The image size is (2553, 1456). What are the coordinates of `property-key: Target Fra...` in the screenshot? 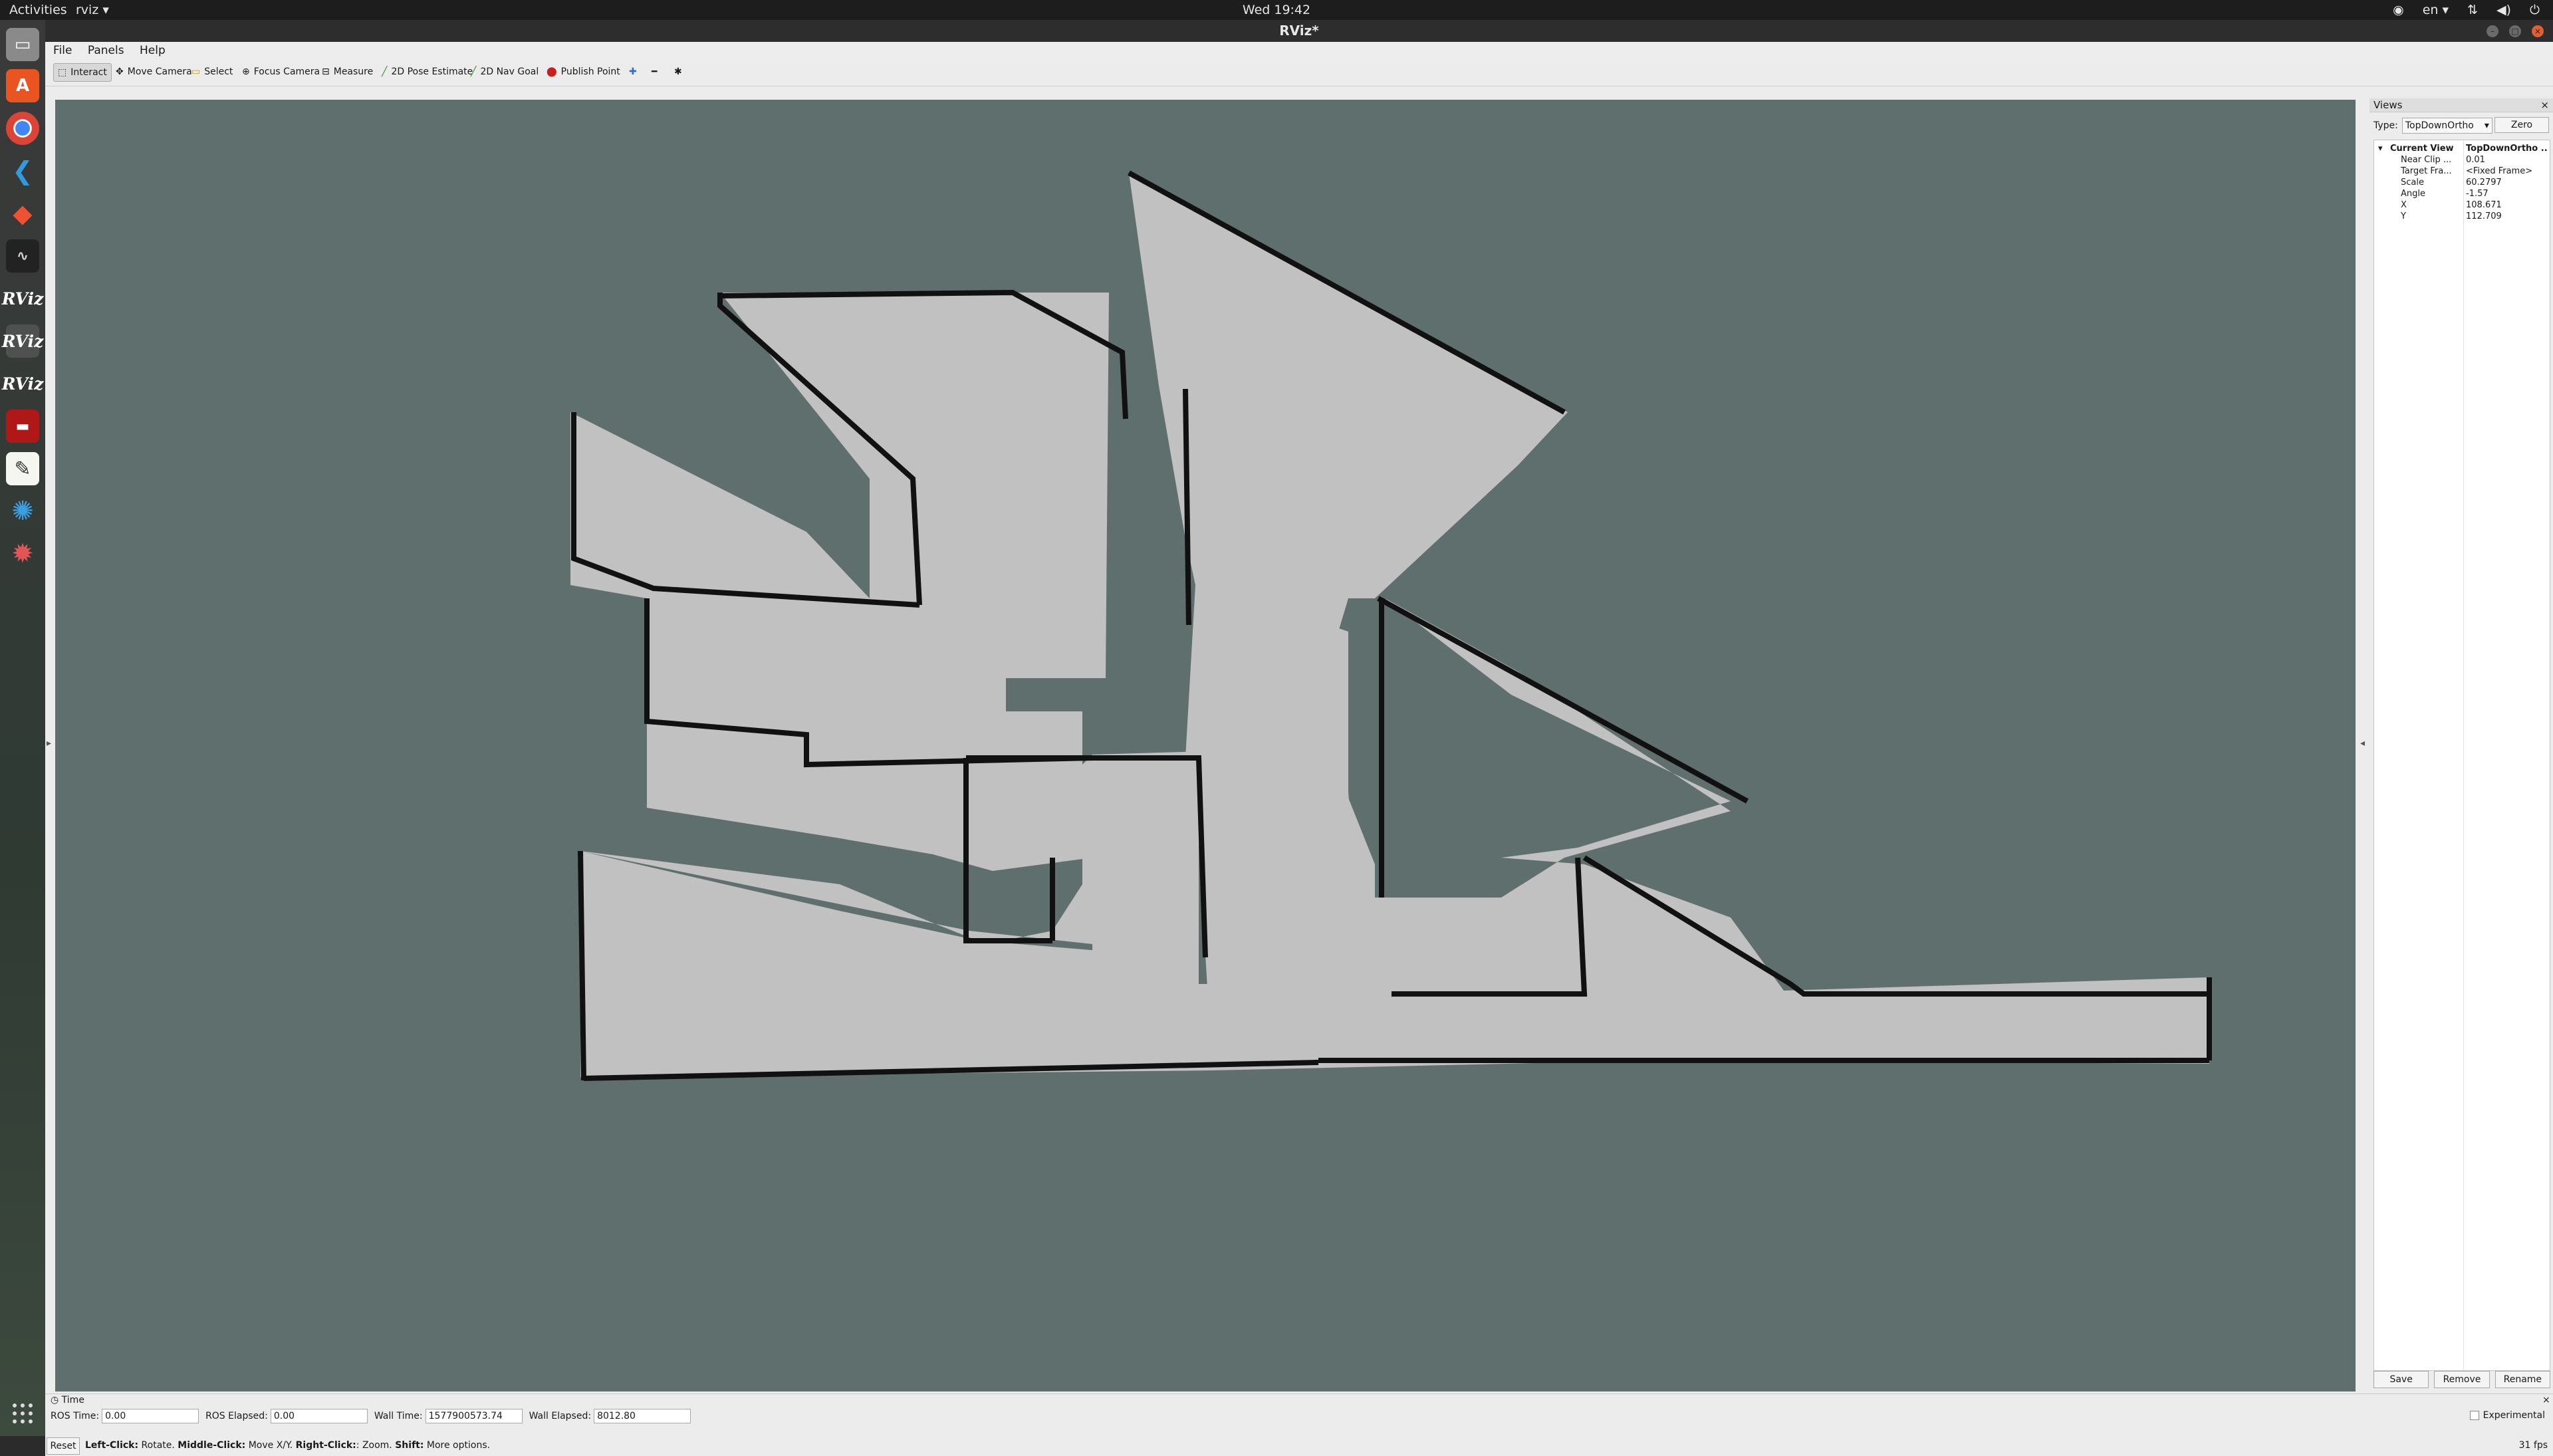 It's located at (2426, 171).